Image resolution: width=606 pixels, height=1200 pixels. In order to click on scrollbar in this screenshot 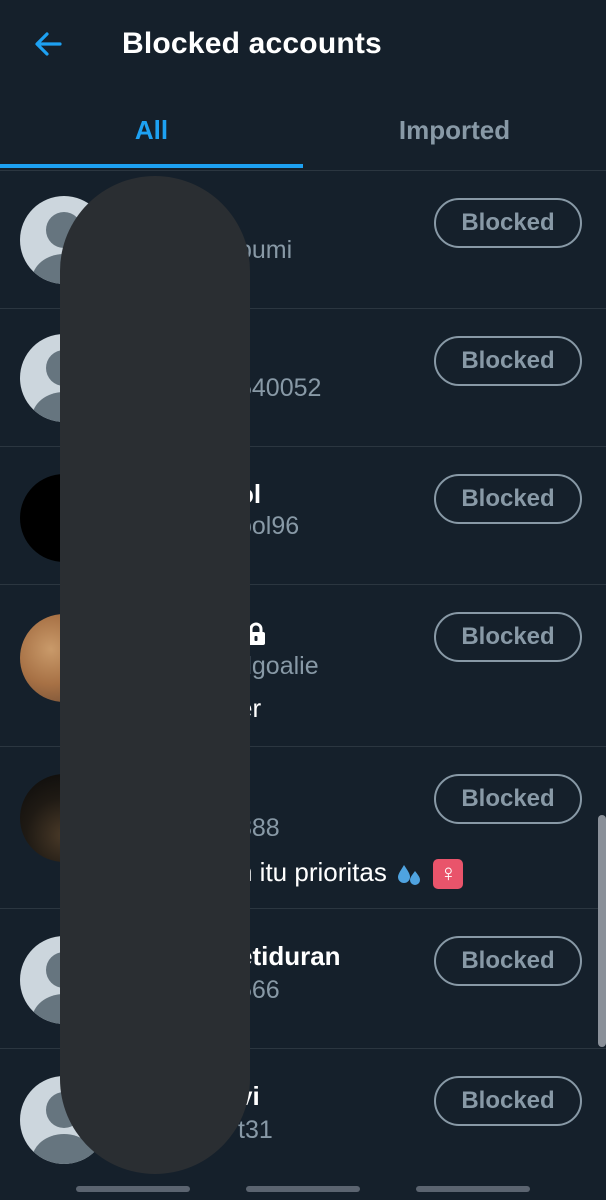, I will do `click(602, 931)`.